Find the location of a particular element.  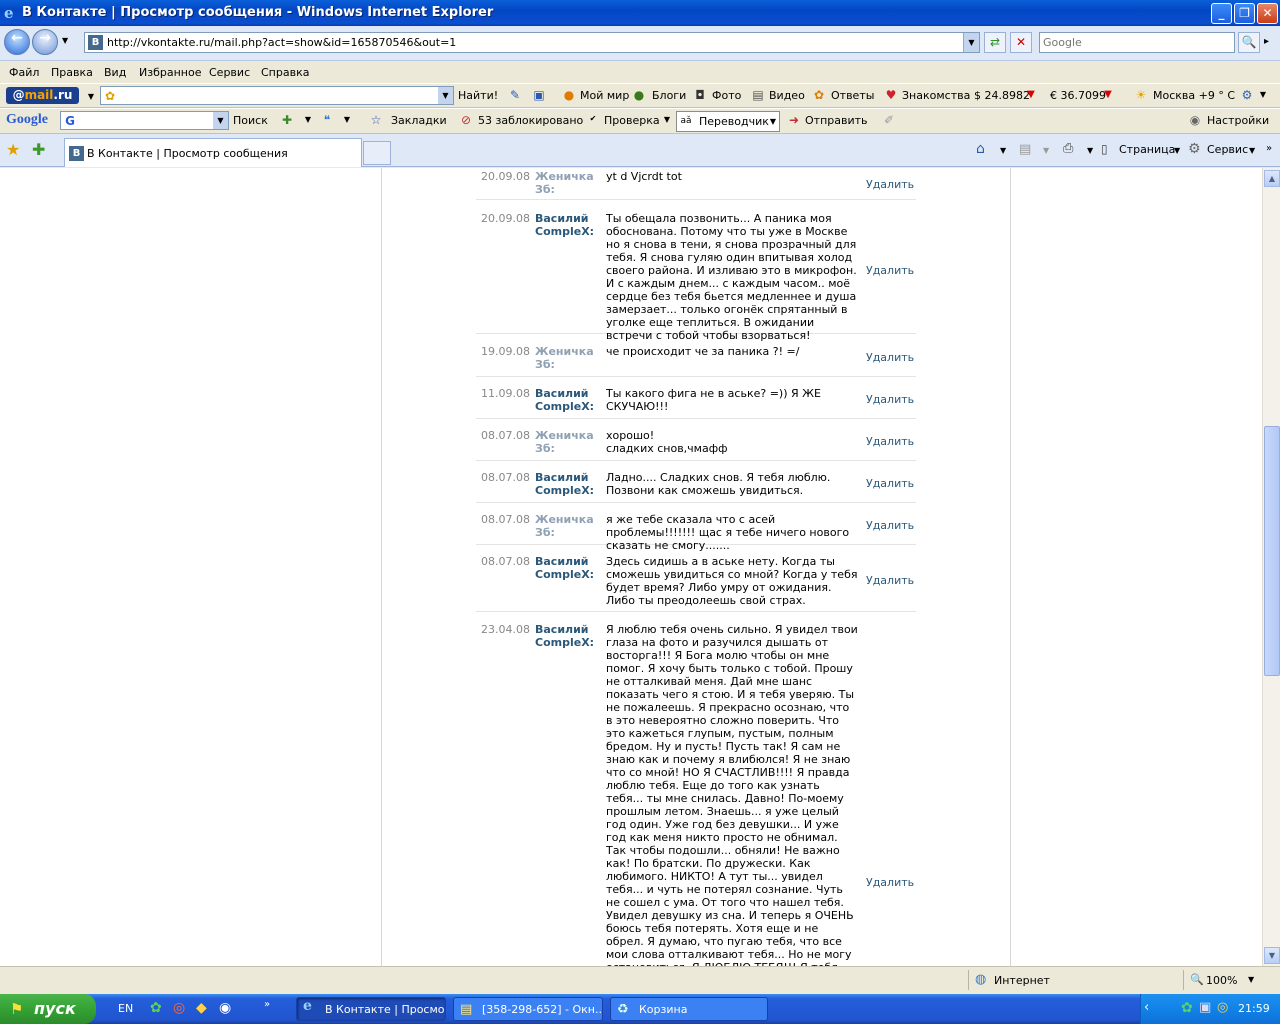

translator-button: aǎ Переводчик ▼ is located at coordinates (728, 121).